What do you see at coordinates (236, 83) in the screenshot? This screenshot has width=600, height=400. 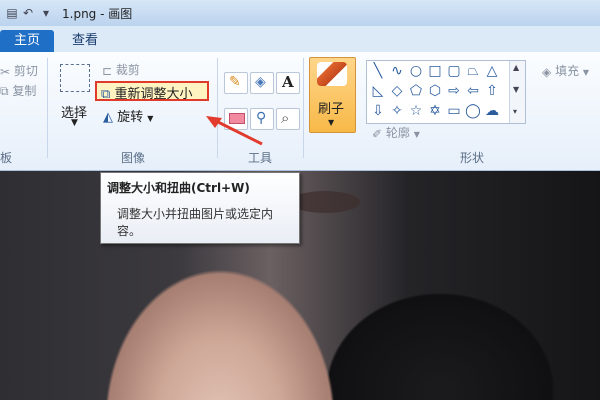 I see `pencil-icon: ✎` at bounding box center [236, 83].